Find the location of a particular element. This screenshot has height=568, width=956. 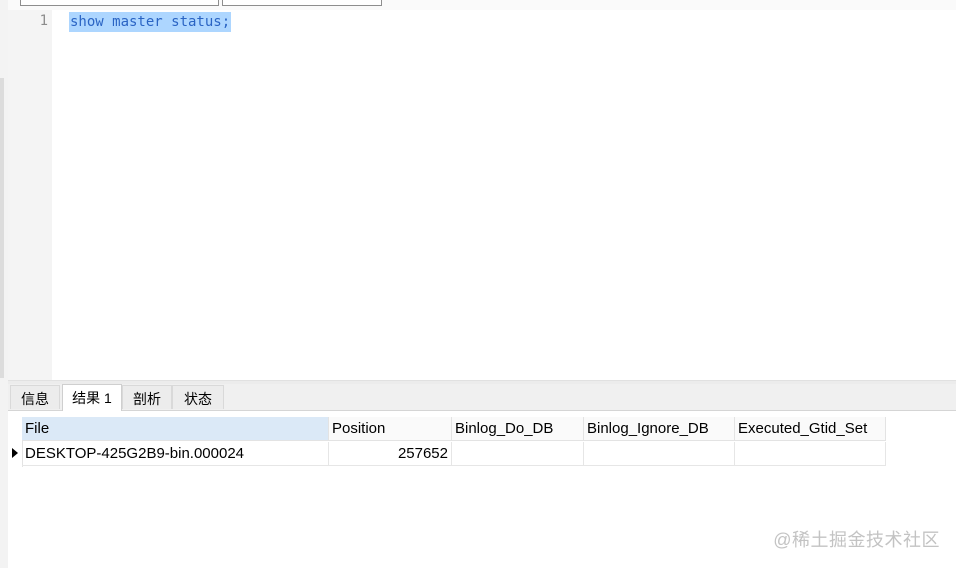

top-toolbar is located at coordinates (482, 5).